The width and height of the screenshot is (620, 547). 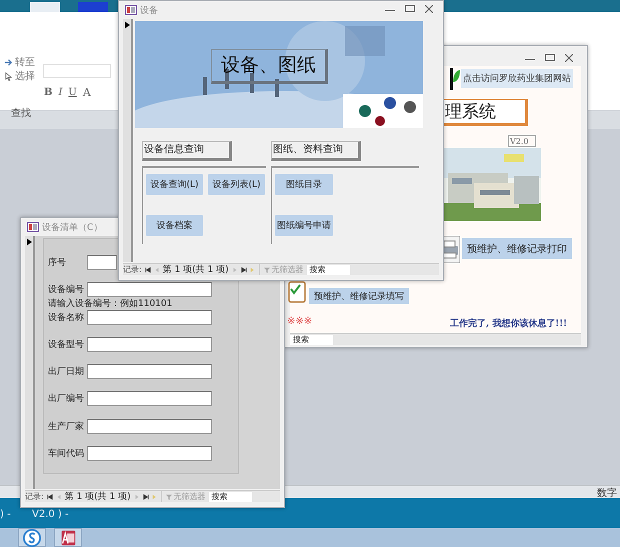 What do you see at coordinates (72, 228) in the screenshot?
I see `window-title: 设备清单（C）` at bounding box center [72, 228].